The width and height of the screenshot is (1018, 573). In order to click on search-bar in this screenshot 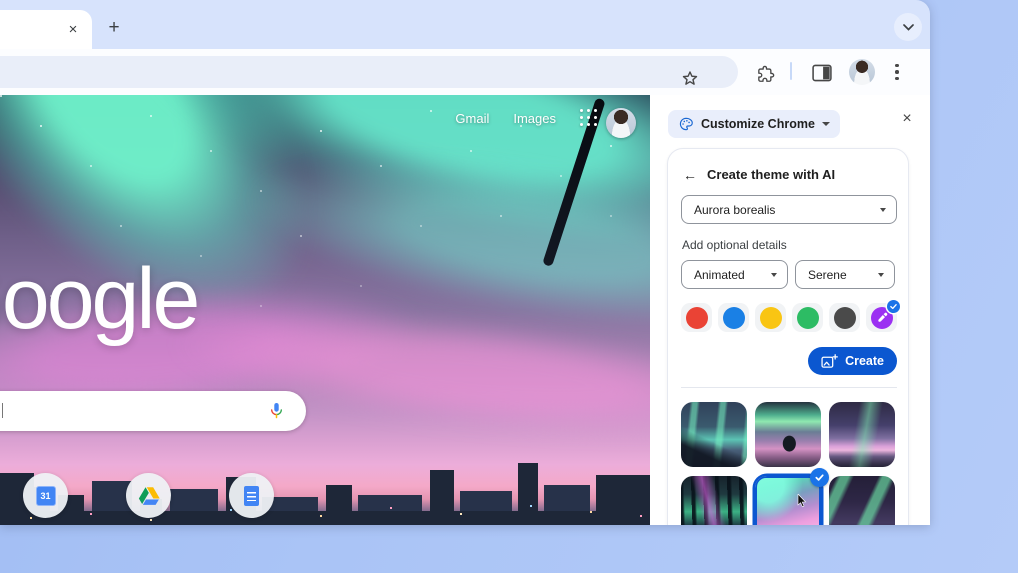, I will do `click(153, 411)`.